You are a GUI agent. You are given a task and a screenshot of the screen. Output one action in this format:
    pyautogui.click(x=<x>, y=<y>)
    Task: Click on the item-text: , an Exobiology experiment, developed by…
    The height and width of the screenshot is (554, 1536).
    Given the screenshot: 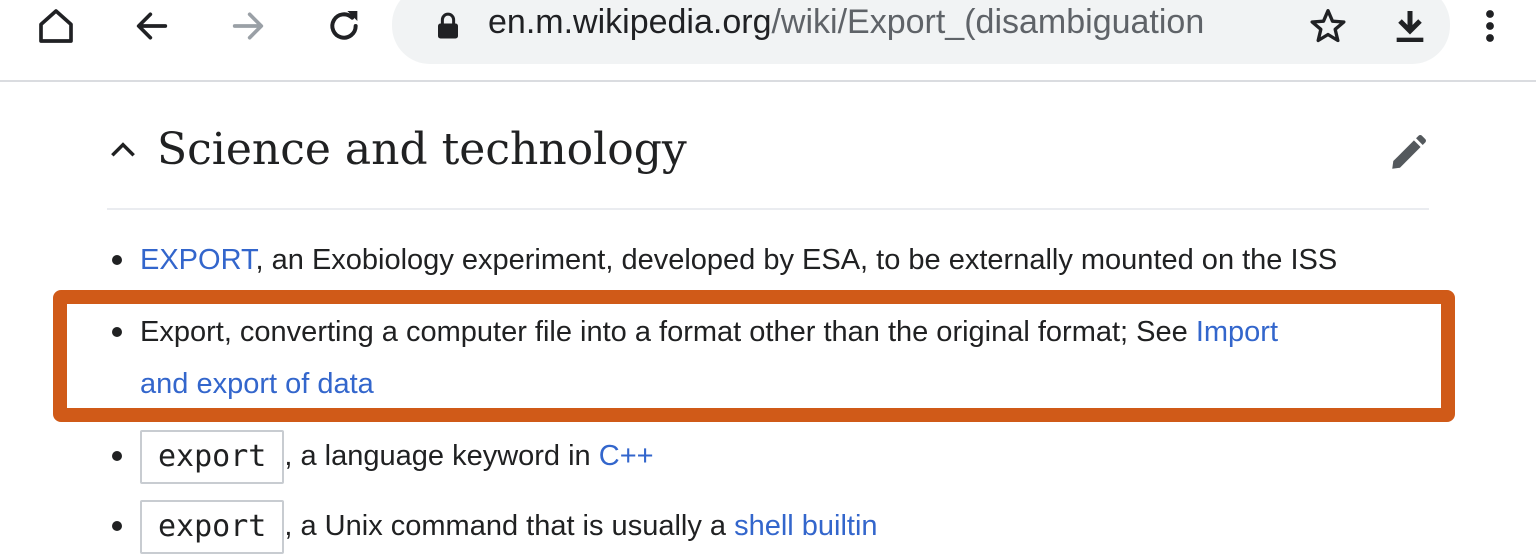 What is the action you would take?
    pyautogui.click(x=796, y=260)
    